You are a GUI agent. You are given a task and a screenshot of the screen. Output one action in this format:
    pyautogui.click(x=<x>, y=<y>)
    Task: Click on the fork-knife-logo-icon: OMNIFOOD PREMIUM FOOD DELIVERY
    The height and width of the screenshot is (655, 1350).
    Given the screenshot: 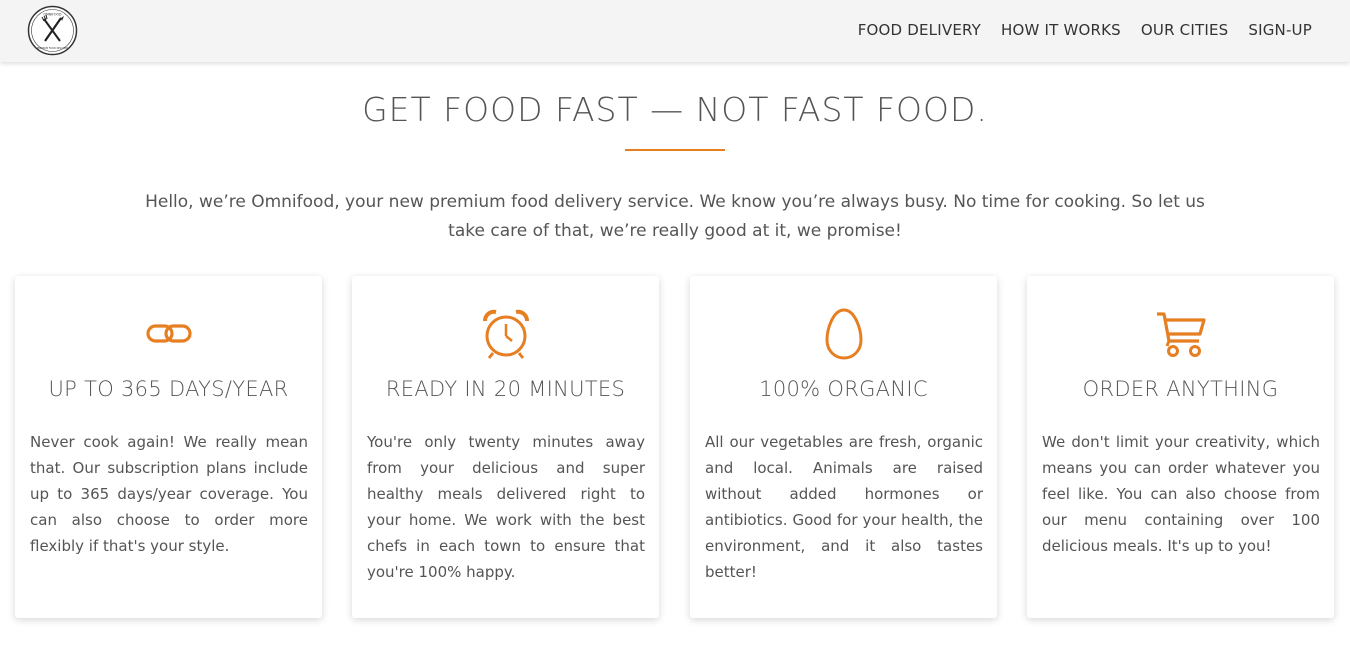 What is the action you would take?
    pyautogui.click(x=52, y=30)
    